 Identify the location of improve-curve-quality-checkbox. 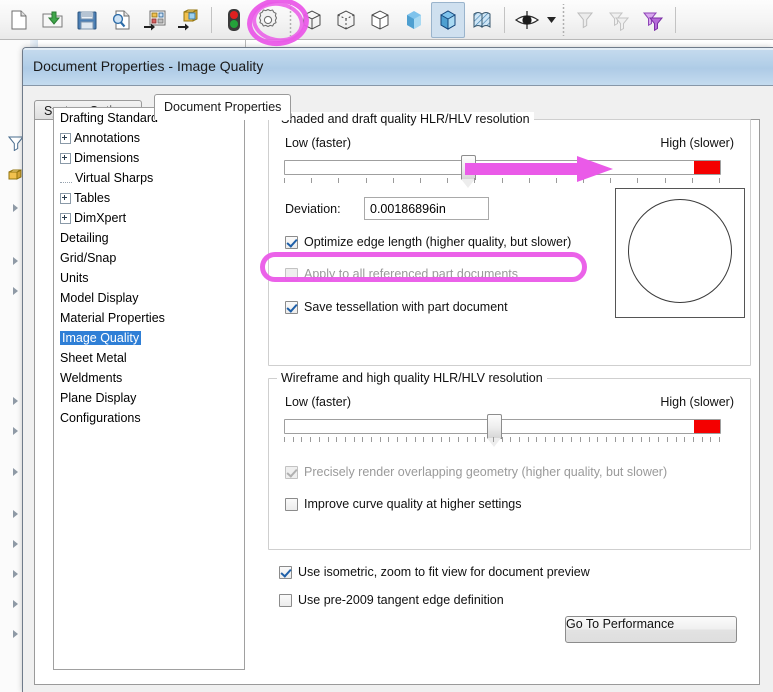
(291, 504).